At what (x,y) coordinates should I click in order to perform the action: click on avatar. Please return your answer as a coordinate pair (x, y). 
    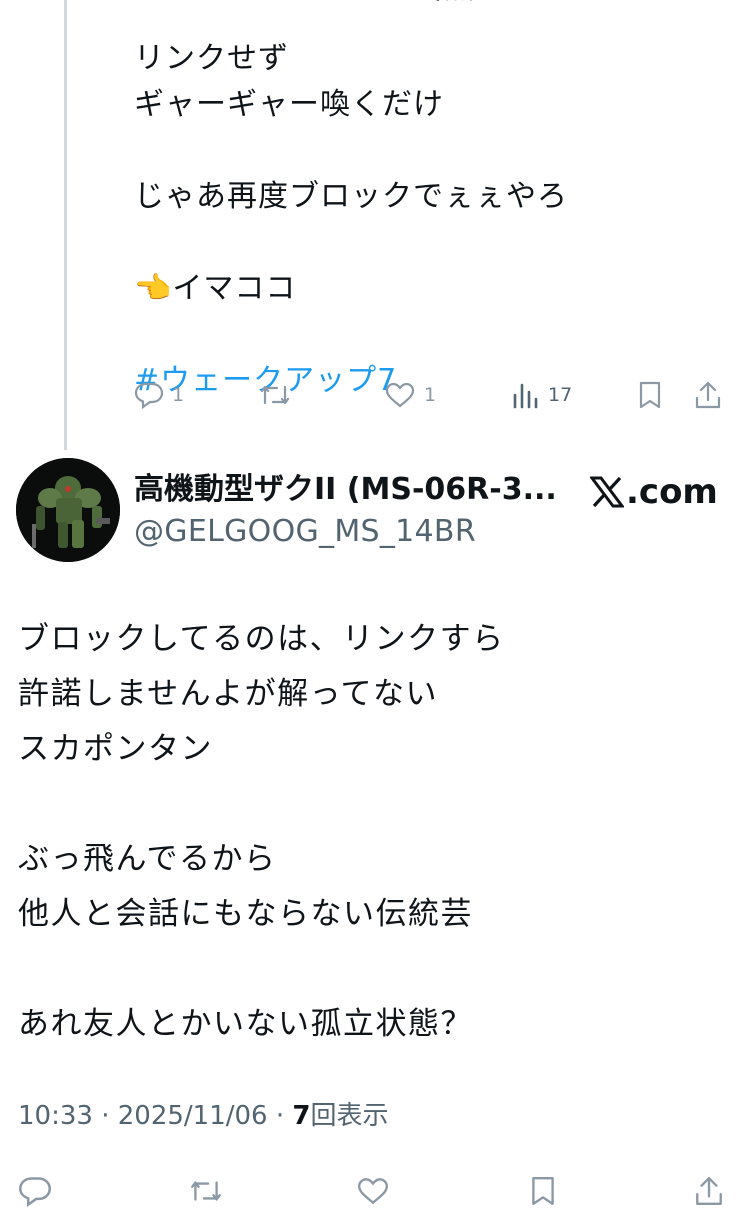
    Looking at the image, I should click on (68, 510).